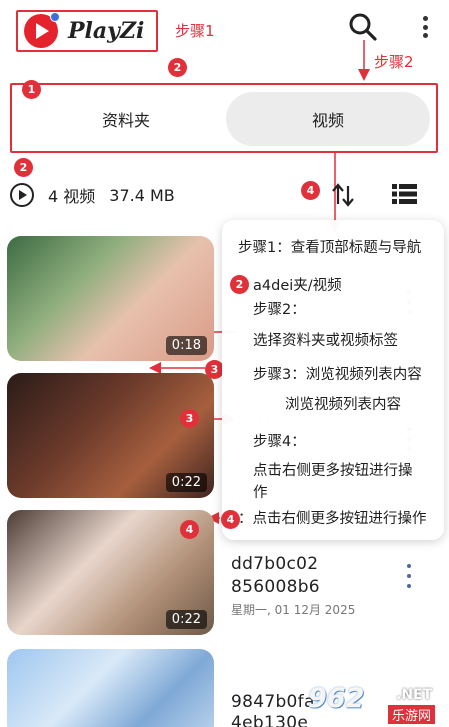  What do you see at coordinates (110, 298) in the screenshot?
I see `video-thumbnail-1: 0:18` at bounding box center [110, 298].